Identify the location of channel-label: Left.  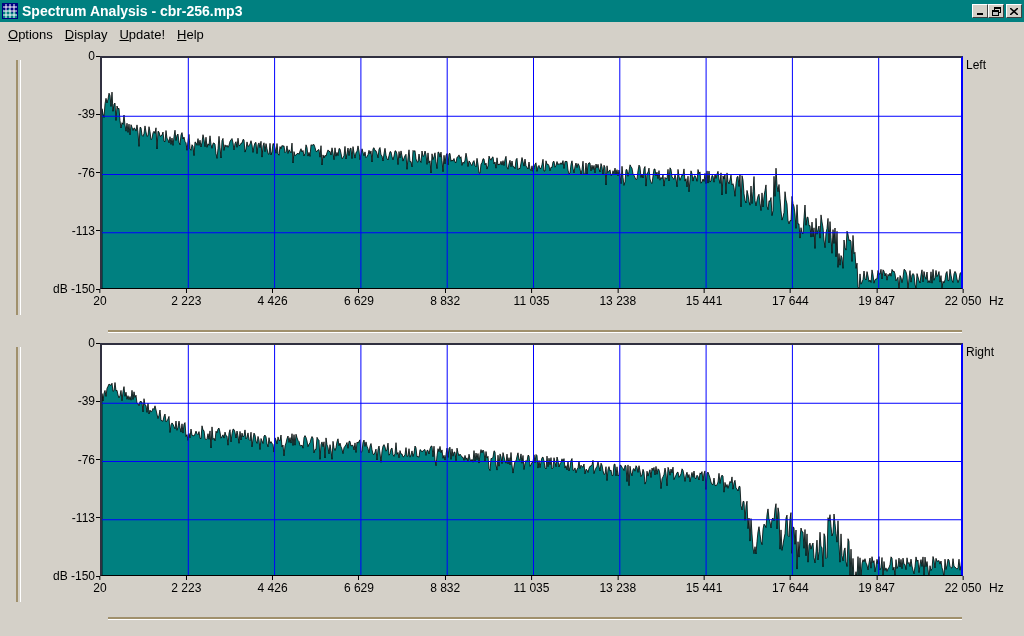
(976, 65).